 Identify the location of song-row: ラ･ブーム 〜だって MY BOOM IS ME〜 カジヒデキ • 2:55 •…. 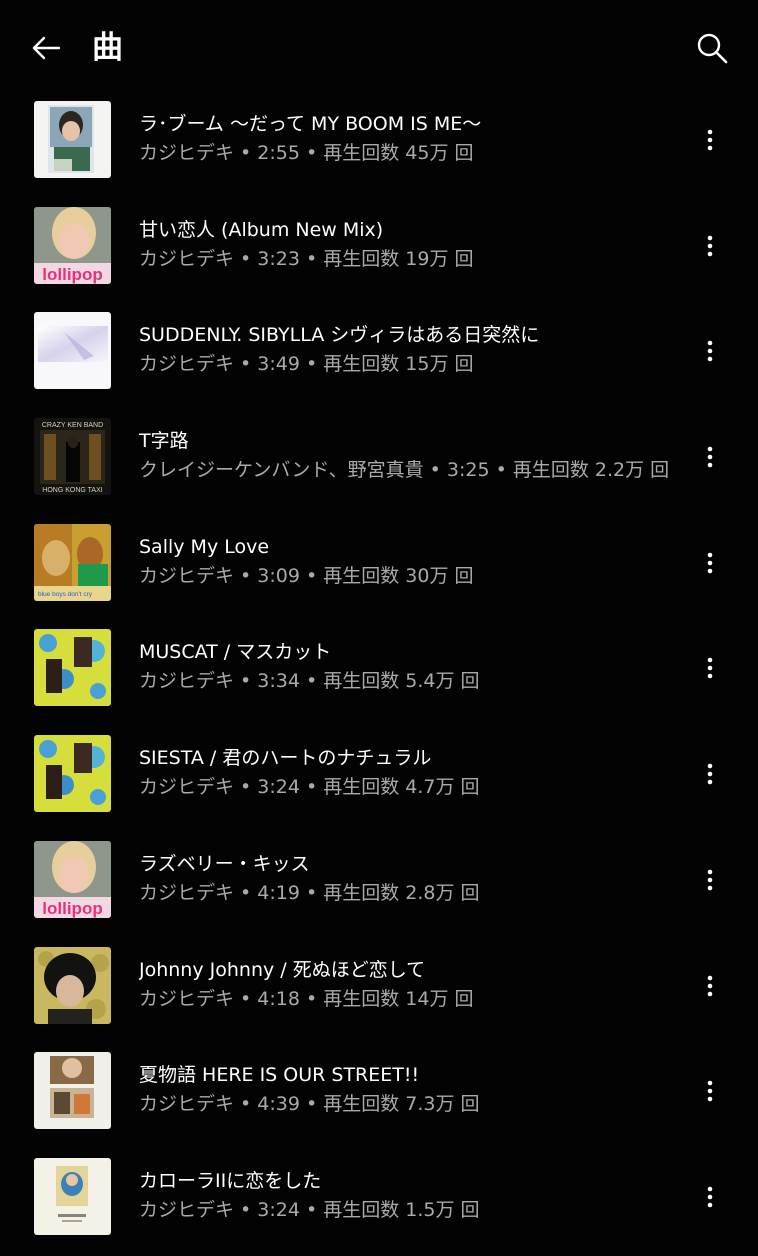
(379, 140).